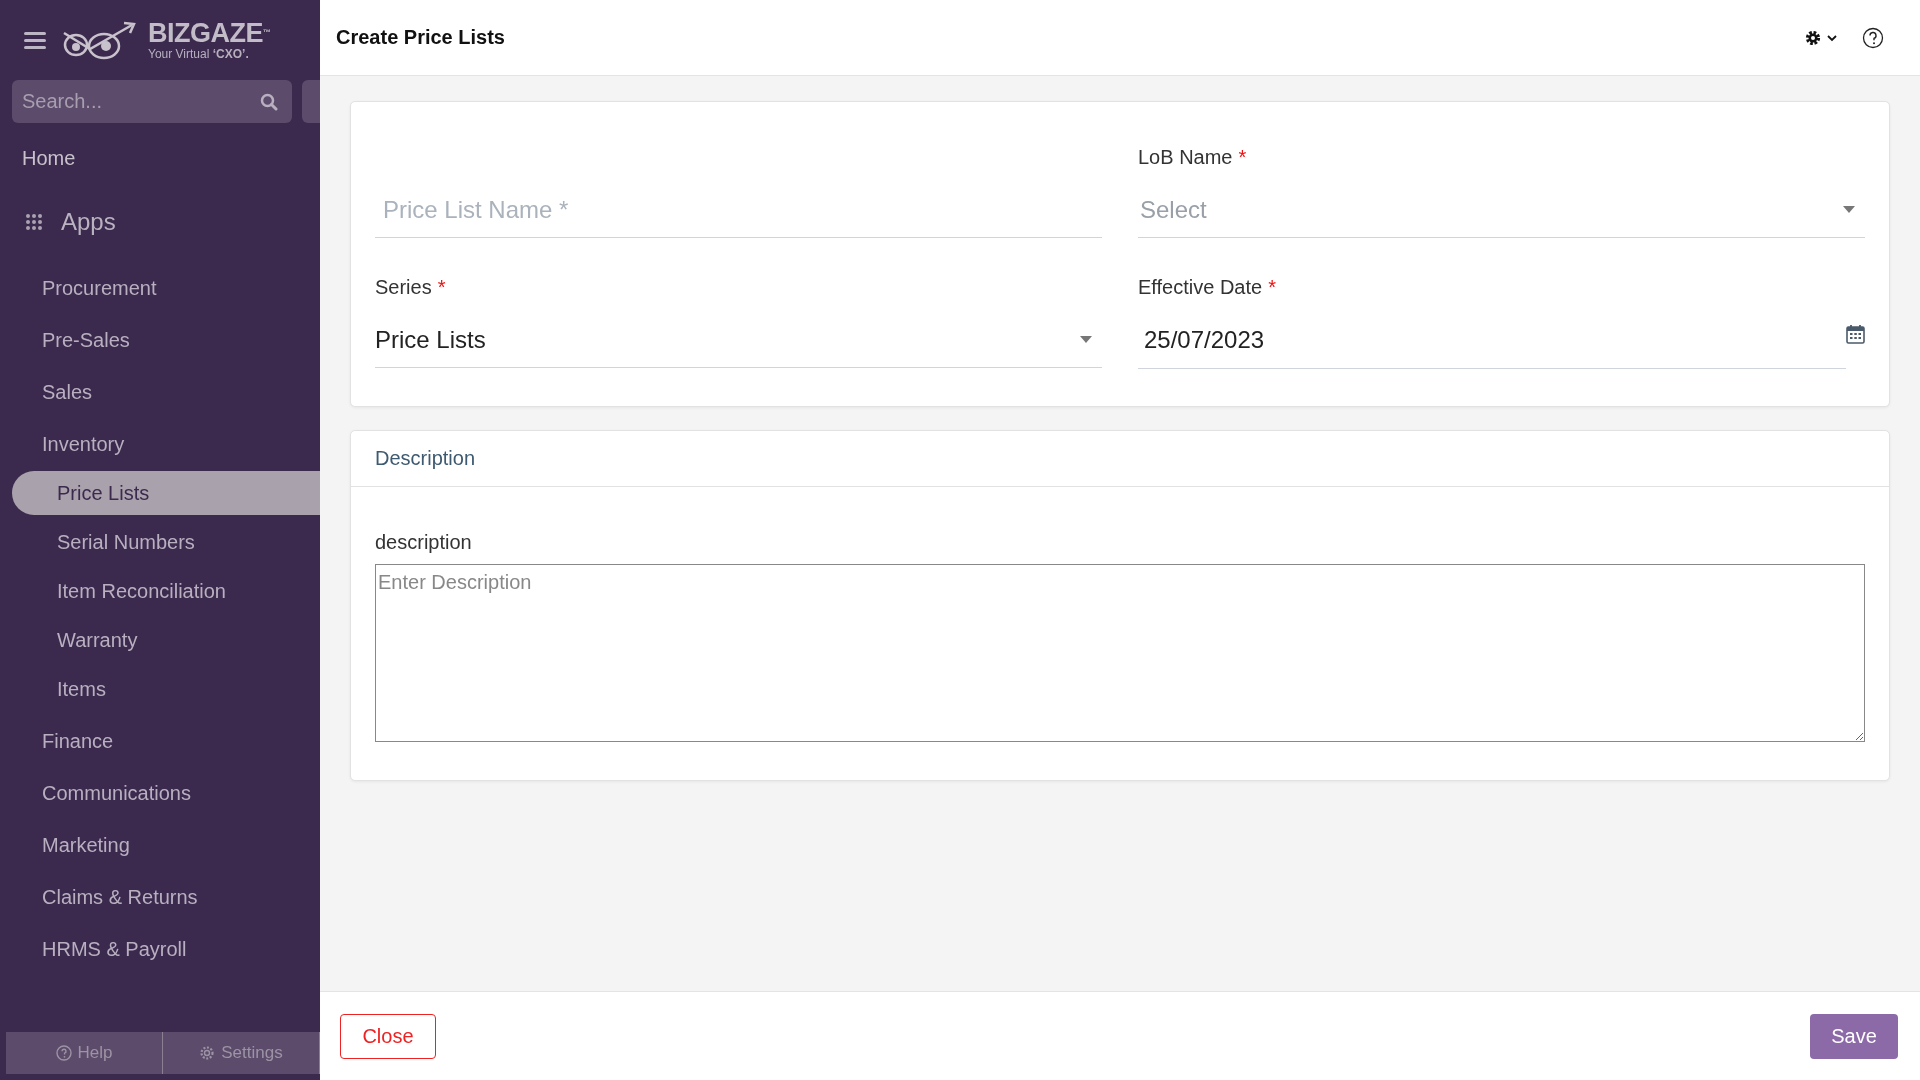 This screenshot has height=1080, width=1920. What do you see at coordinates (207, 1053) in the screenshot?
I see `gear-icon` at bounding box center [207, 1053].